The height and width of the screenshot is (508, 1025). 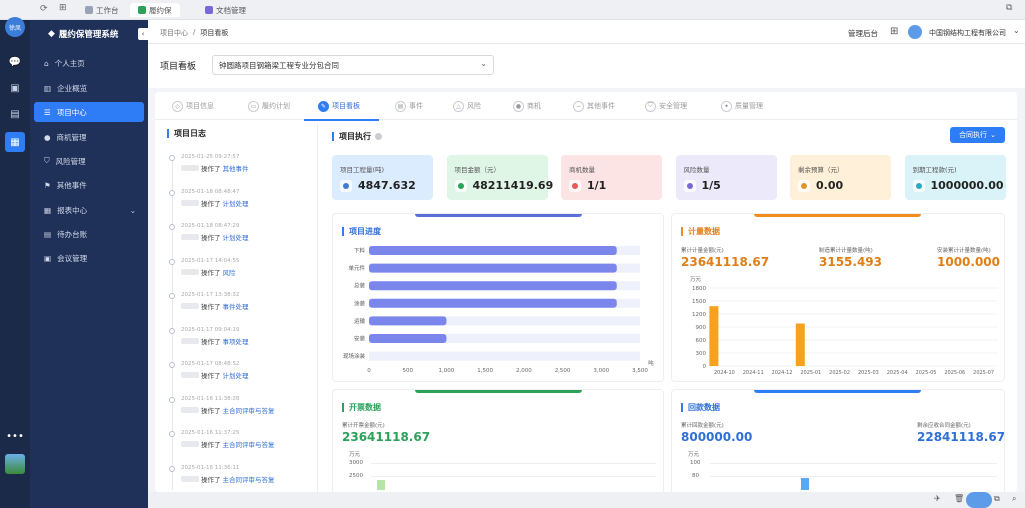 I want to click on tab-quality: ✦ 质量管理, so click(x=742, y=106).